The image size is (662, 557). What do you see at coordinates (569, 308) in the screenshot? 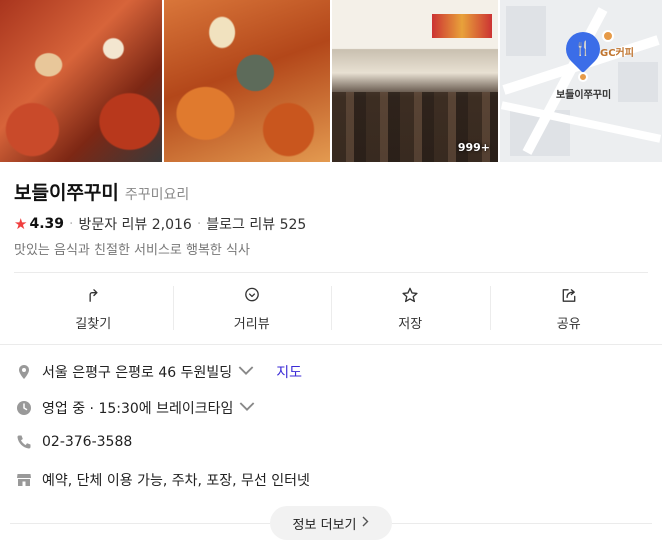
I see `share-button: 공유` at bounding box center [569, 308].